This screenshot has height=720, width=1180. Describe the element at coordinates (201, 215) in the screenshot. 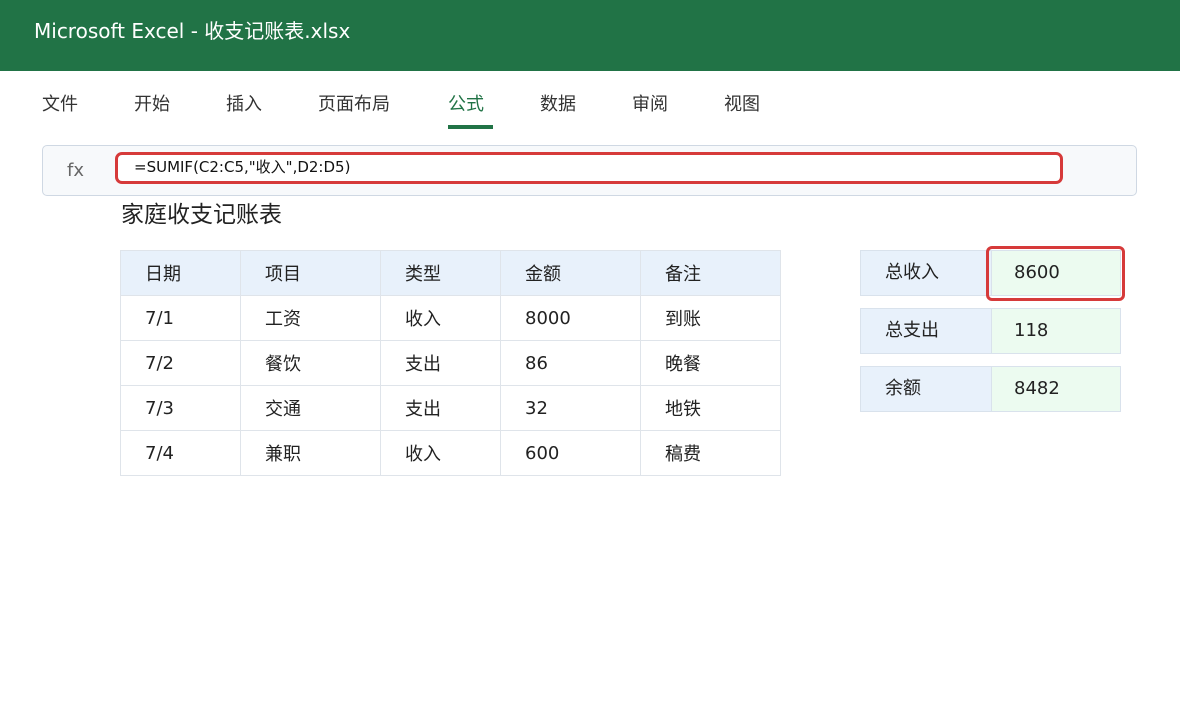

I see `sheet-title: 家庭收支记账表` at that location.